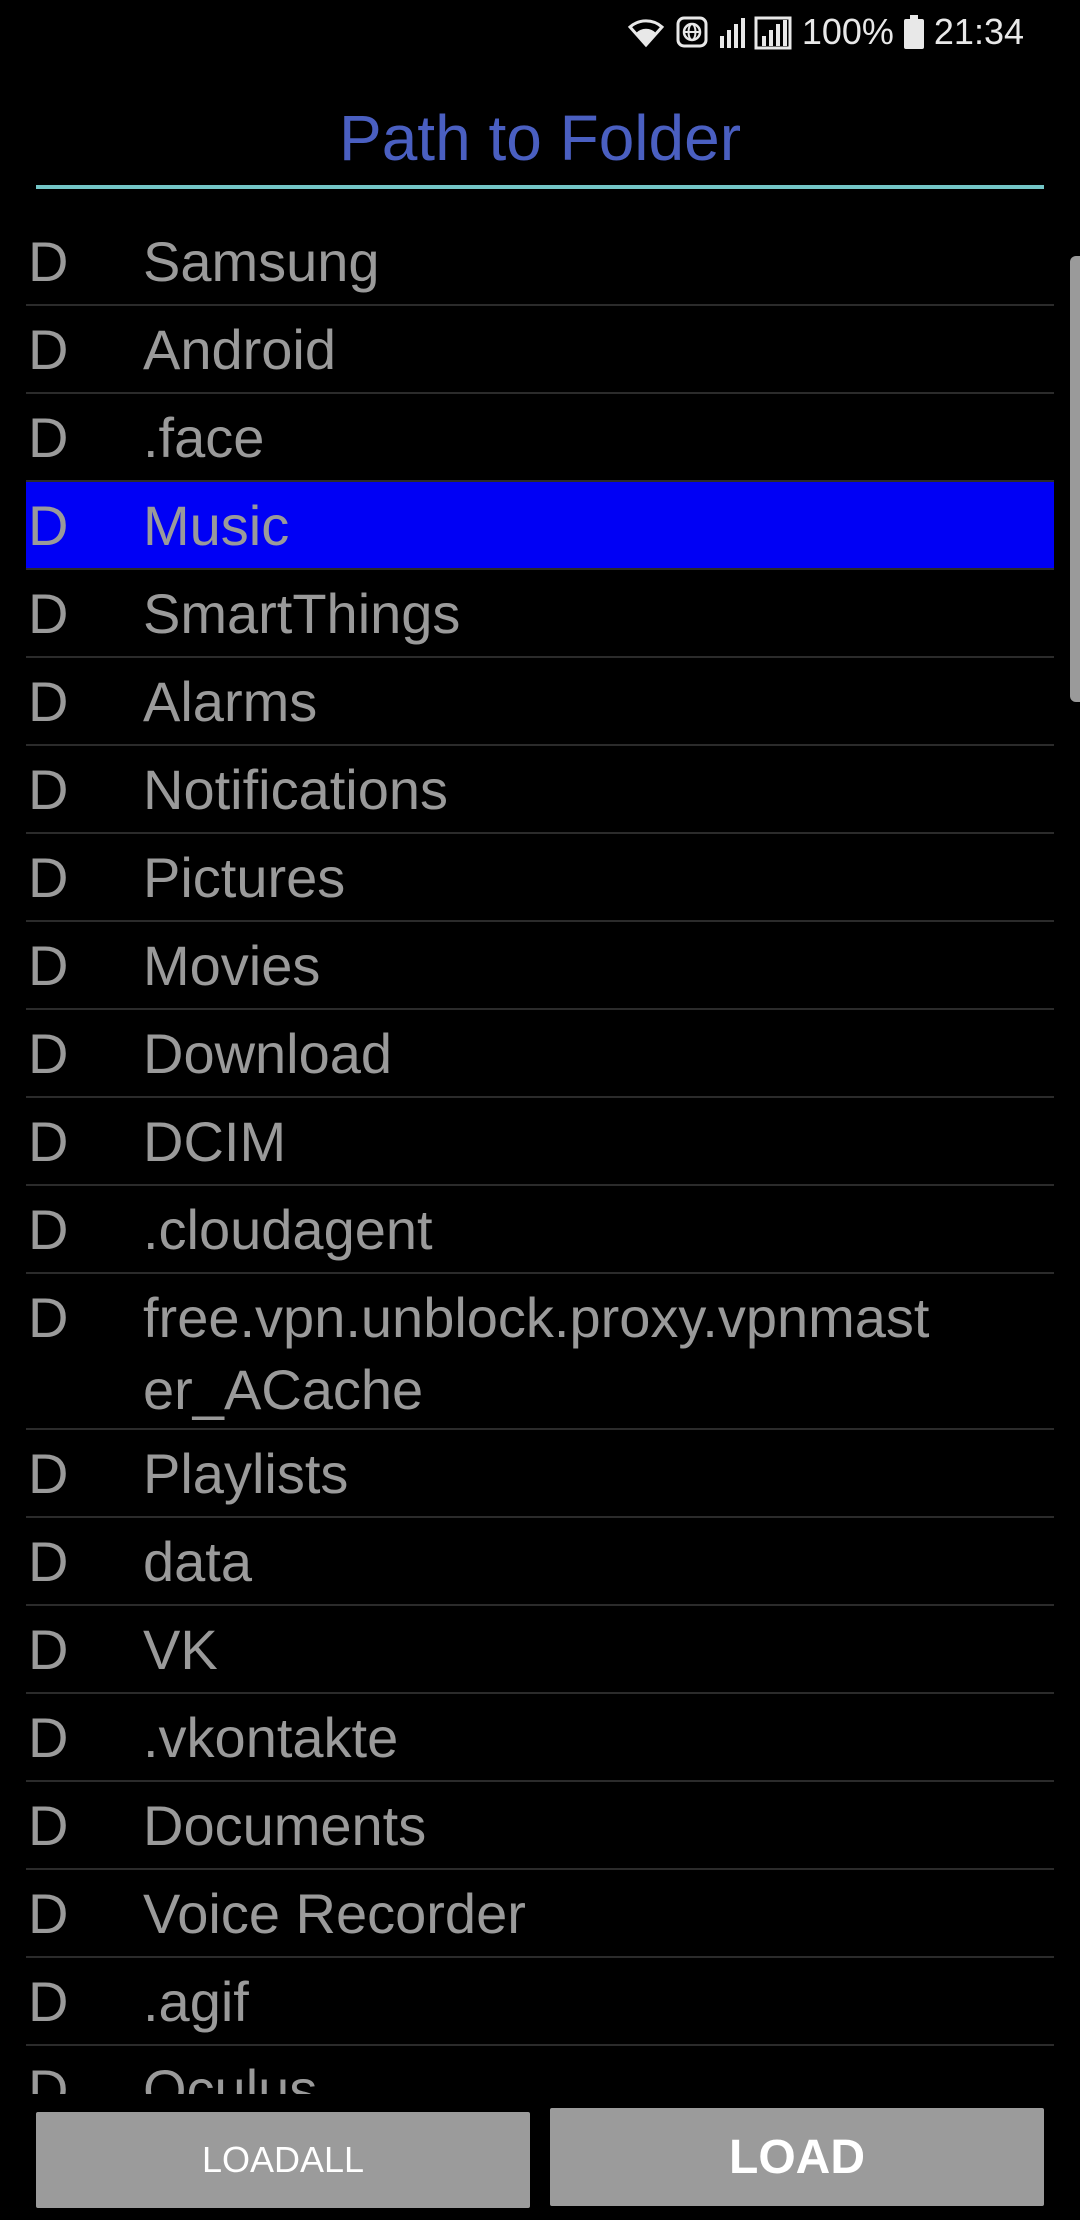 The image size is (1080, 2220). Describe the element at coordinates (540, 1142) in the screenshot. I see `list-item: D DCIM` at that location.